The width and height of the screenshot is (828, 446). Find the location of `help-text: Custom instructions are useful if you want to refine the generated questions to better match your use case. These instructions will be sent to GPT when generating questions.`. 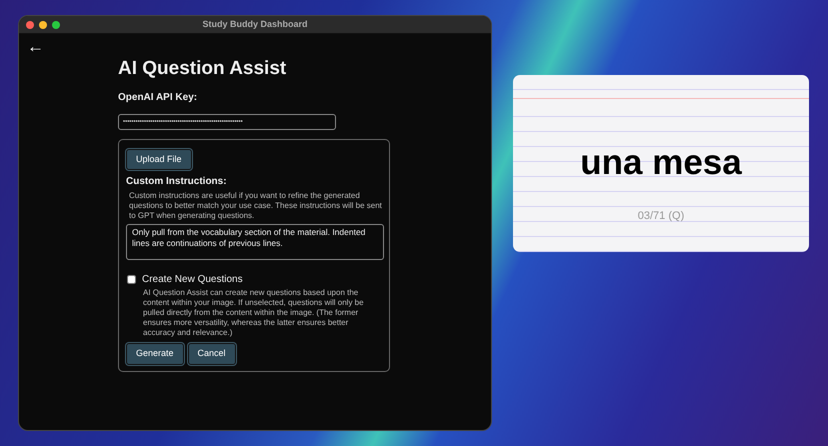

help-text: Custom instructions are useful if you want to refine the generated questions to better match your use case. These instructions will be sent to GPT when generating questions. is located at coordinates (255, 206).